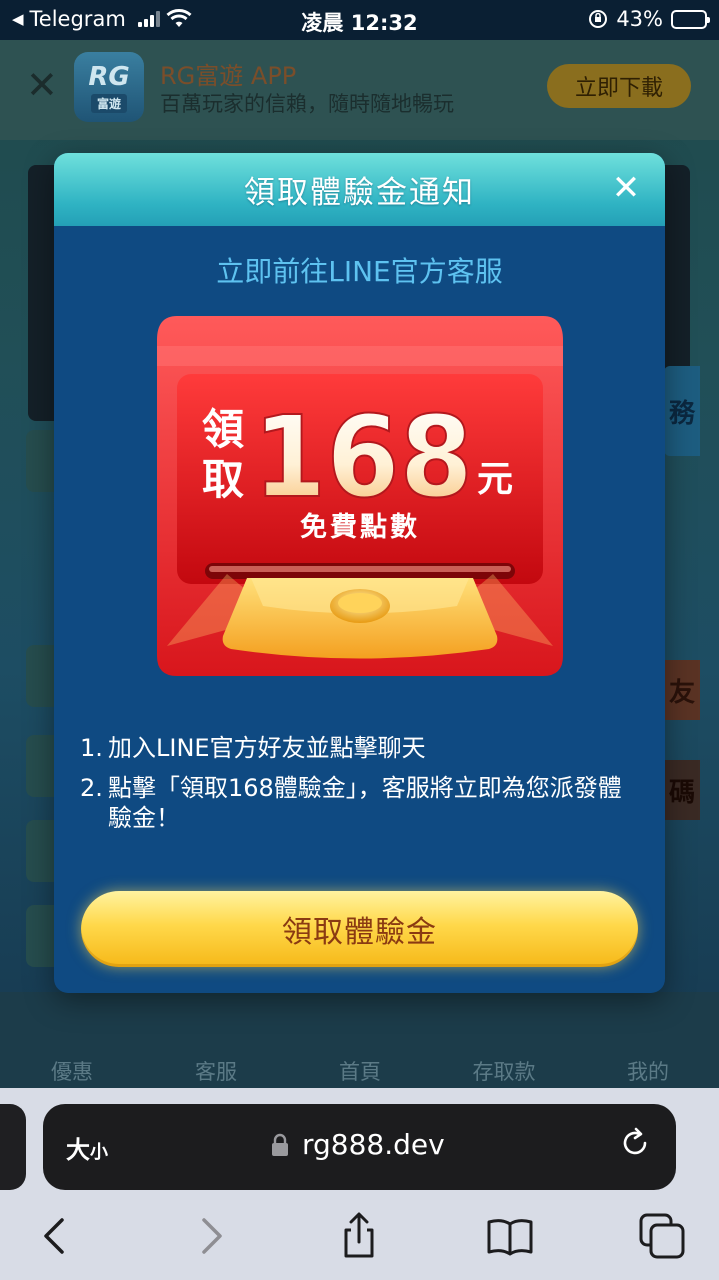 The height and width of the screenshot is (1280, 719). I want to click on modal-title: 領取體驗金通知, so click(359, 193).